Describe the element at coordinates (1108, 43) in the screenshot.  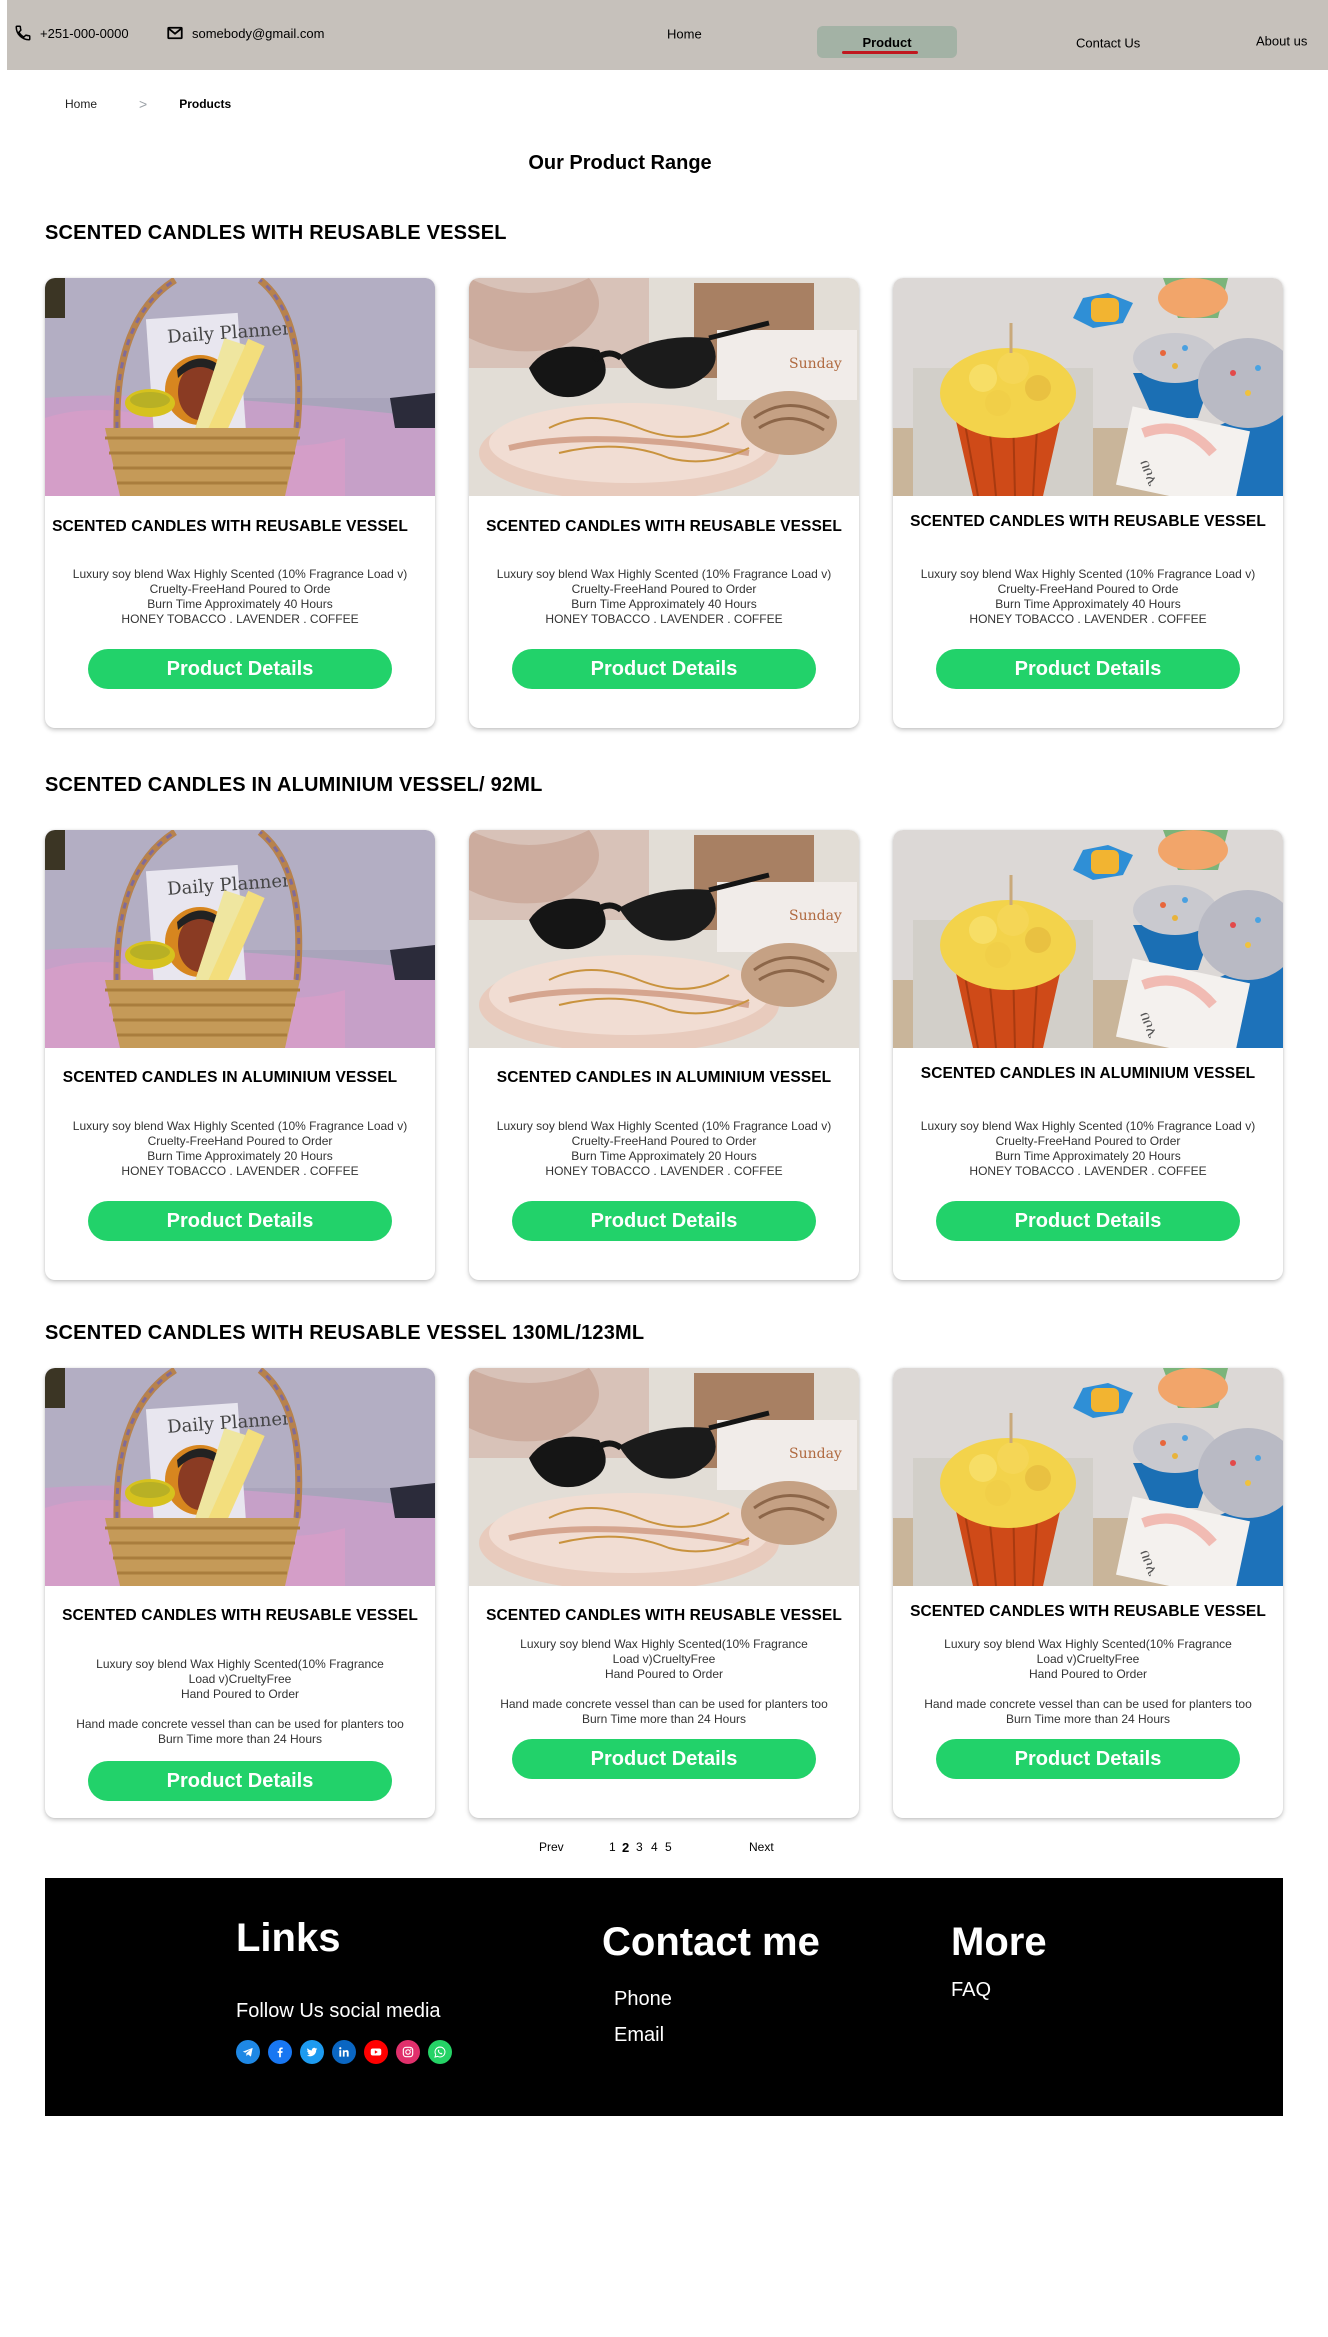
I see `nav-contact-us: Contact Us` at that location.